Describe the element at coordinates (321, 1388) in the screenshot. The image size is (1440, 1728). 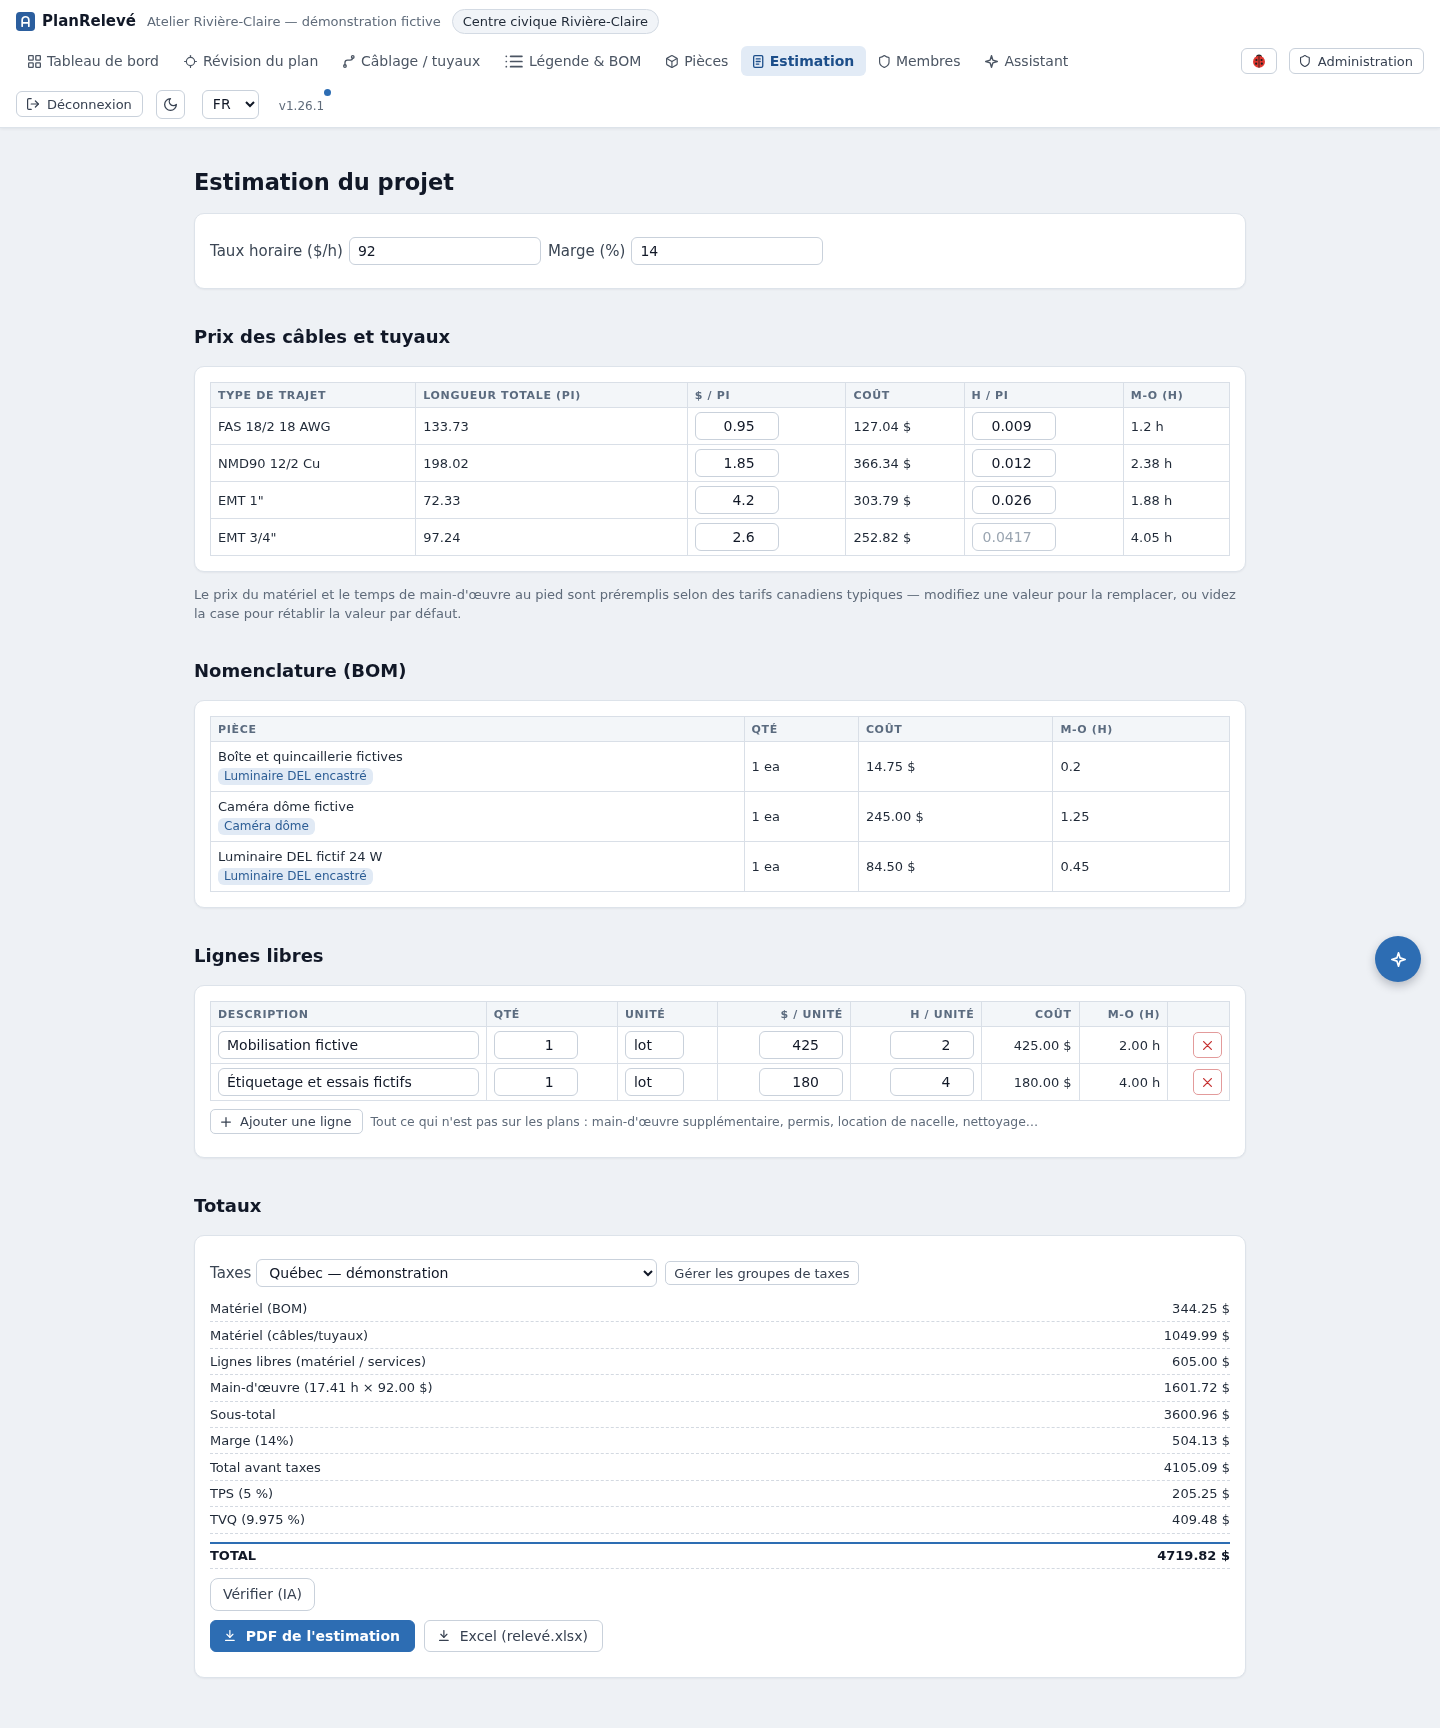
I see `total-label: Main-d'œuvre (17.41 h × 92.00 $)` at that location.